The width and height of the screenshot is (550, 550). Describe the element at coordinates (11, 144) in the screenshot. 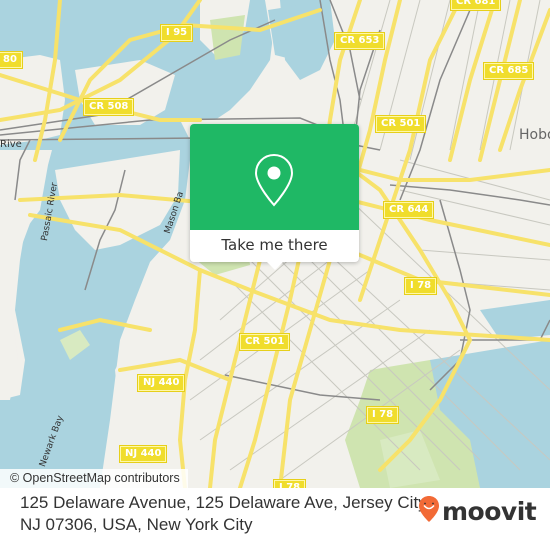

I see `place-label-river: Rive` at that location.